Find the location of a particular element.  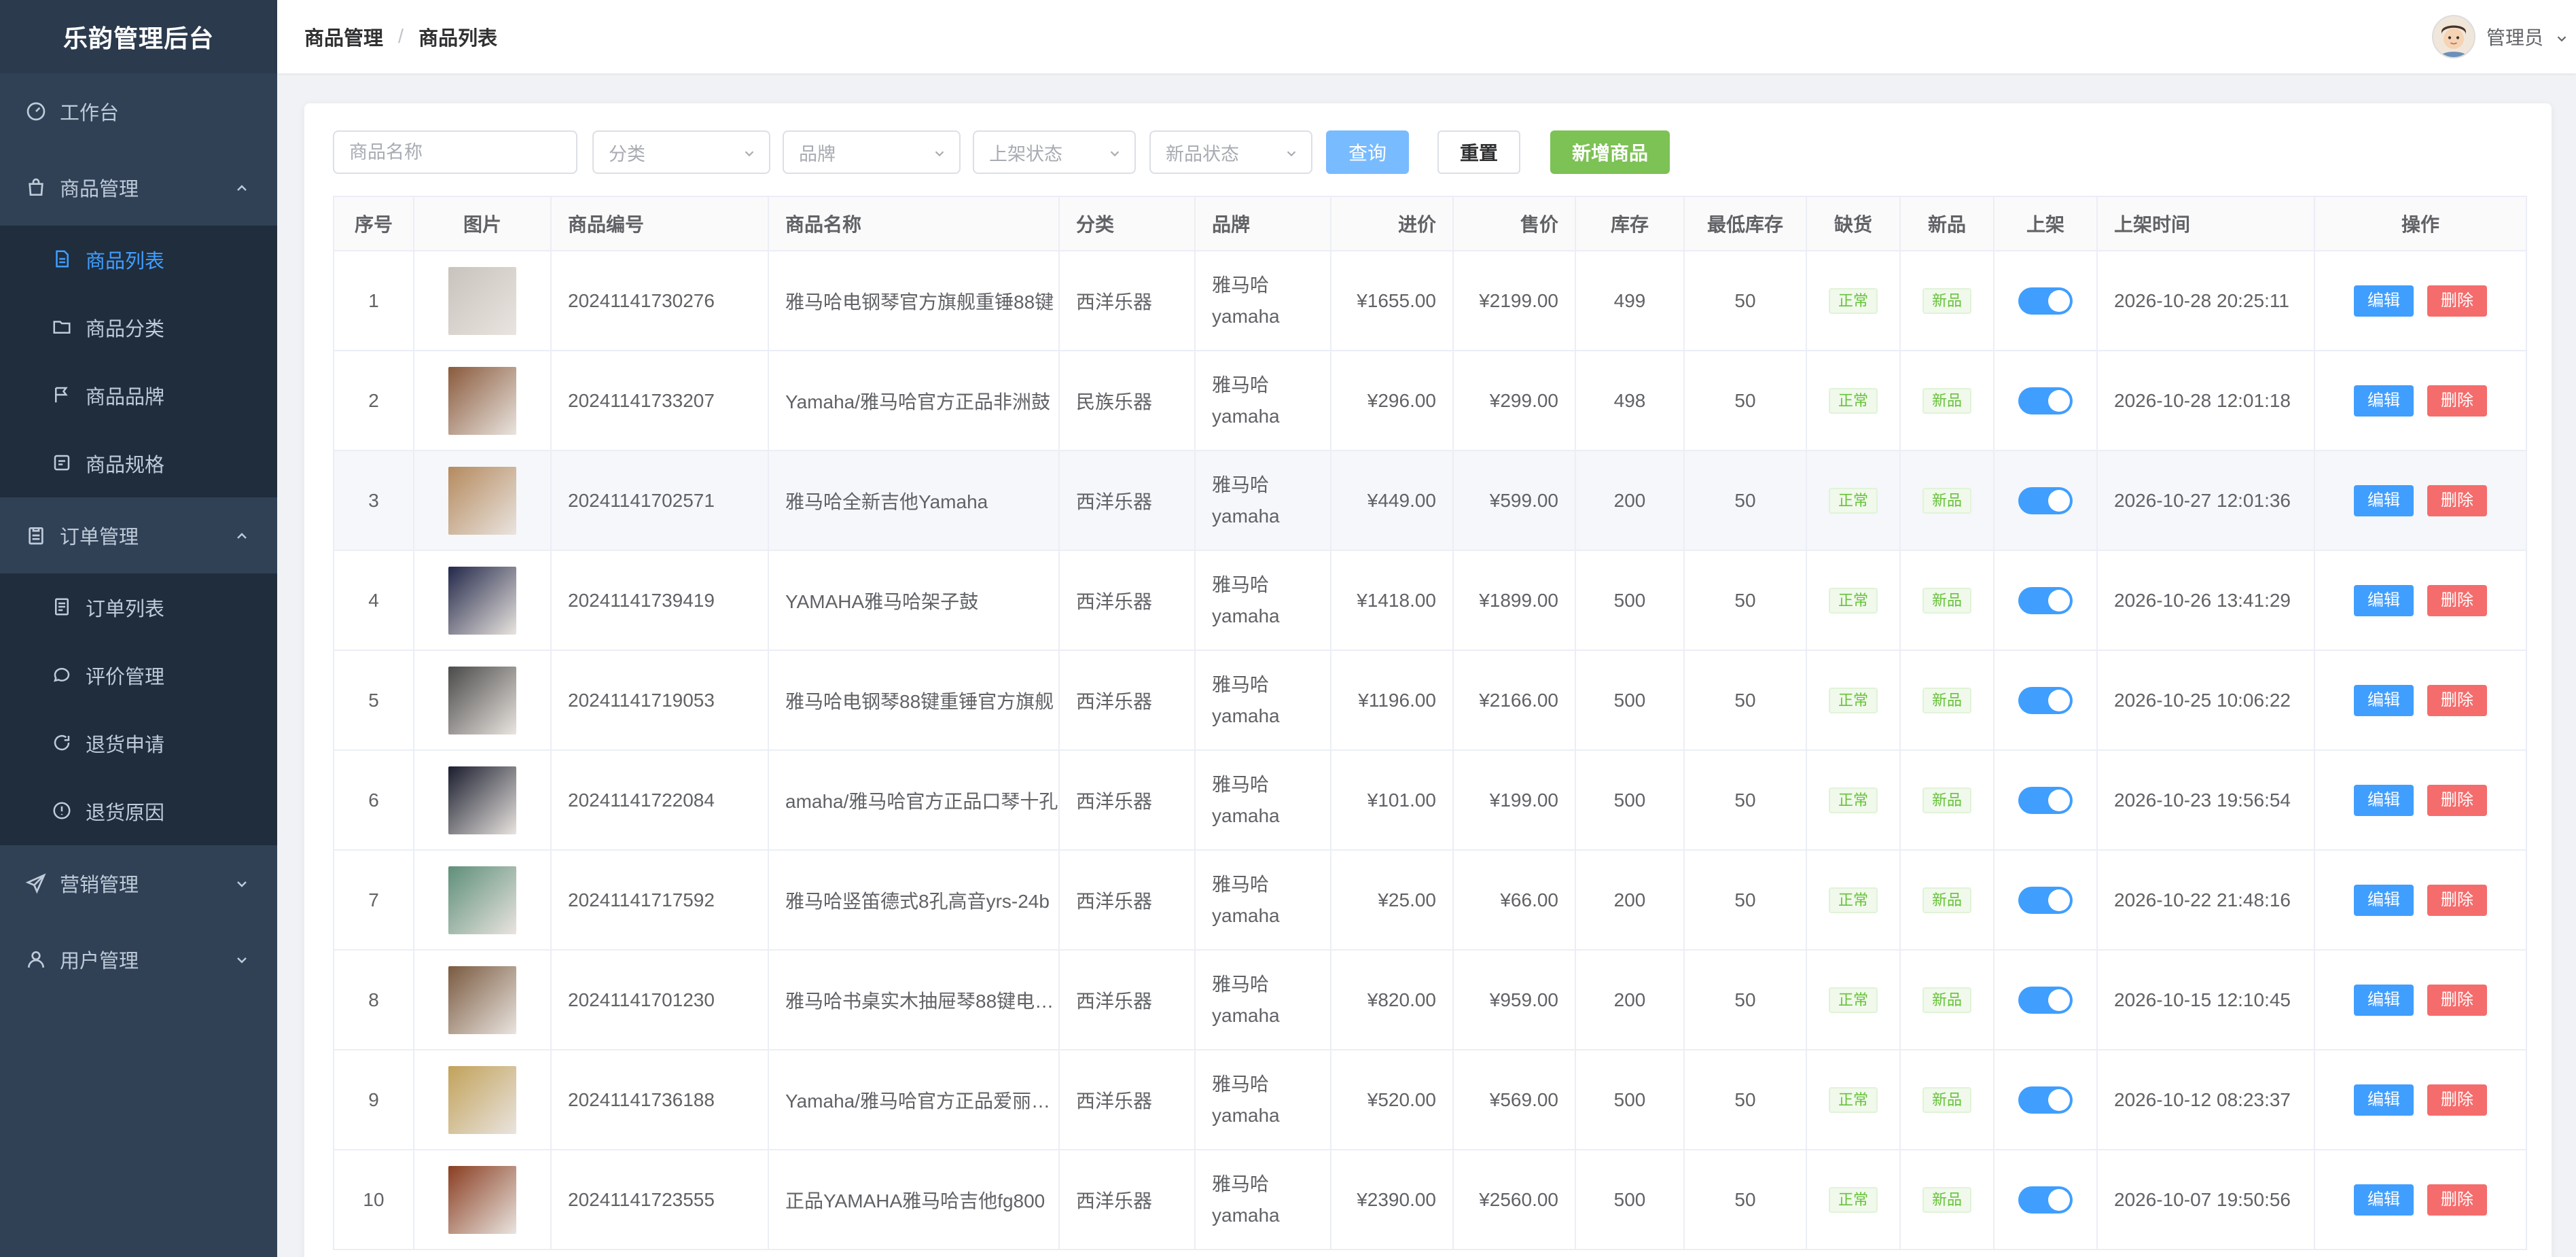

sidebar-item-returns: 退货申请 is located at coordinates (138, 743).